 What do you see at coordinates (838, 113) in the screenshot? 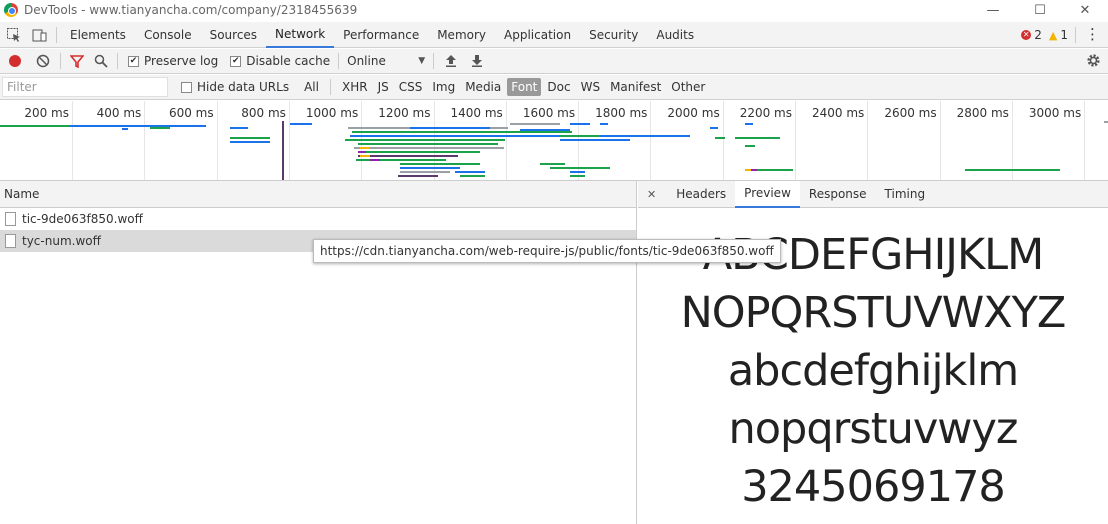
I see `timeline-tick-label: 2400 ms` at bounding box center [838, 113].